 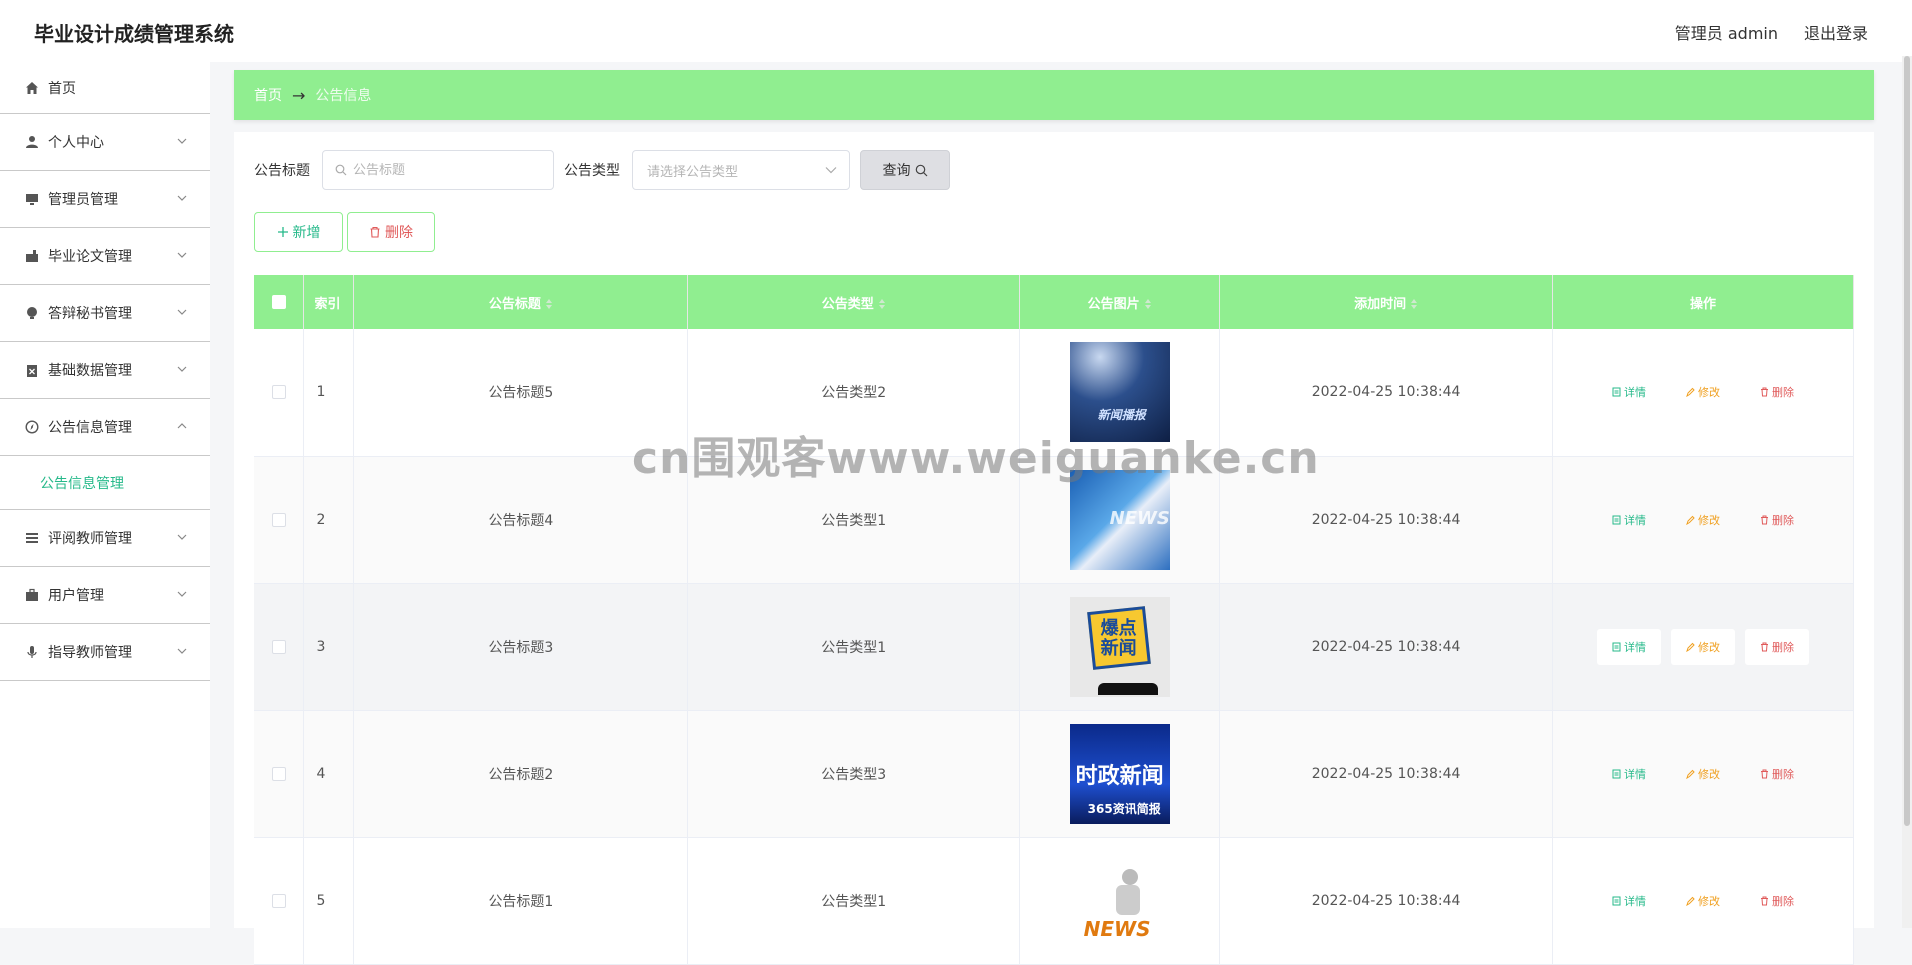 I want to click on sidebar-item-personal-center: 个人中心, so click(x=105, y=142).